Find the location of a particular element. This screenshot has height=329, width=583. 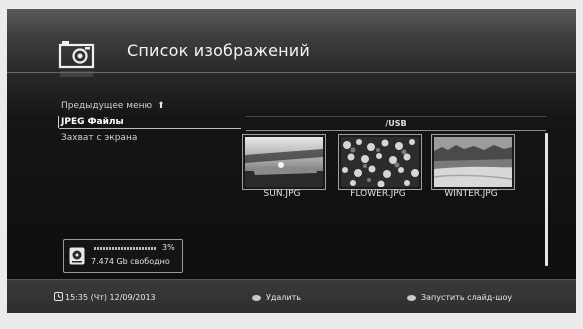

menu-item-screen-capture: Захват с экрана is located at coordinates (99, 138).